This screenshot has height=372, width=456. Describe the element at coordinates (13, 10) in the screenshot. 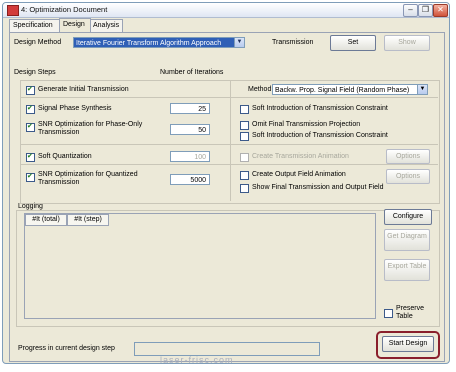

I see `document-icon` at that location.